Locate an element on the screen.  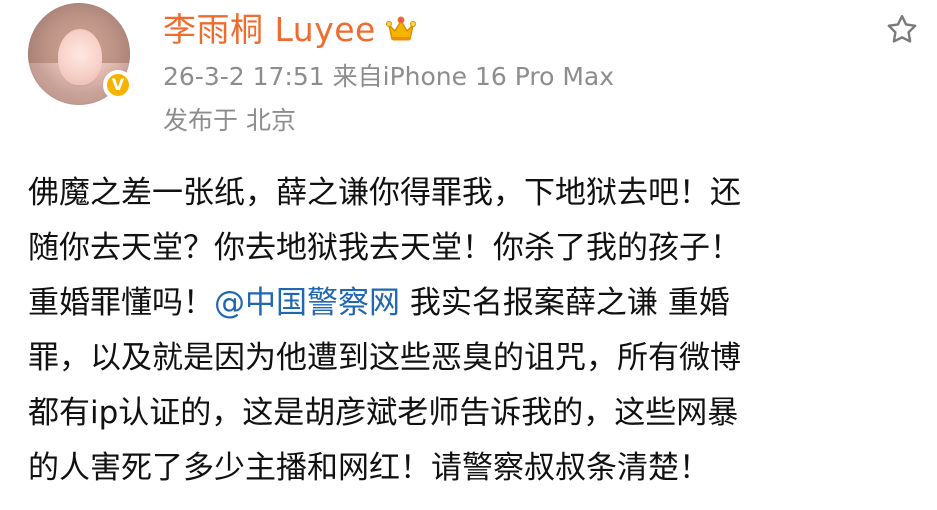
post-source-text: 来自iPhone 16 Pro Max is located at coordinates (473, 76).